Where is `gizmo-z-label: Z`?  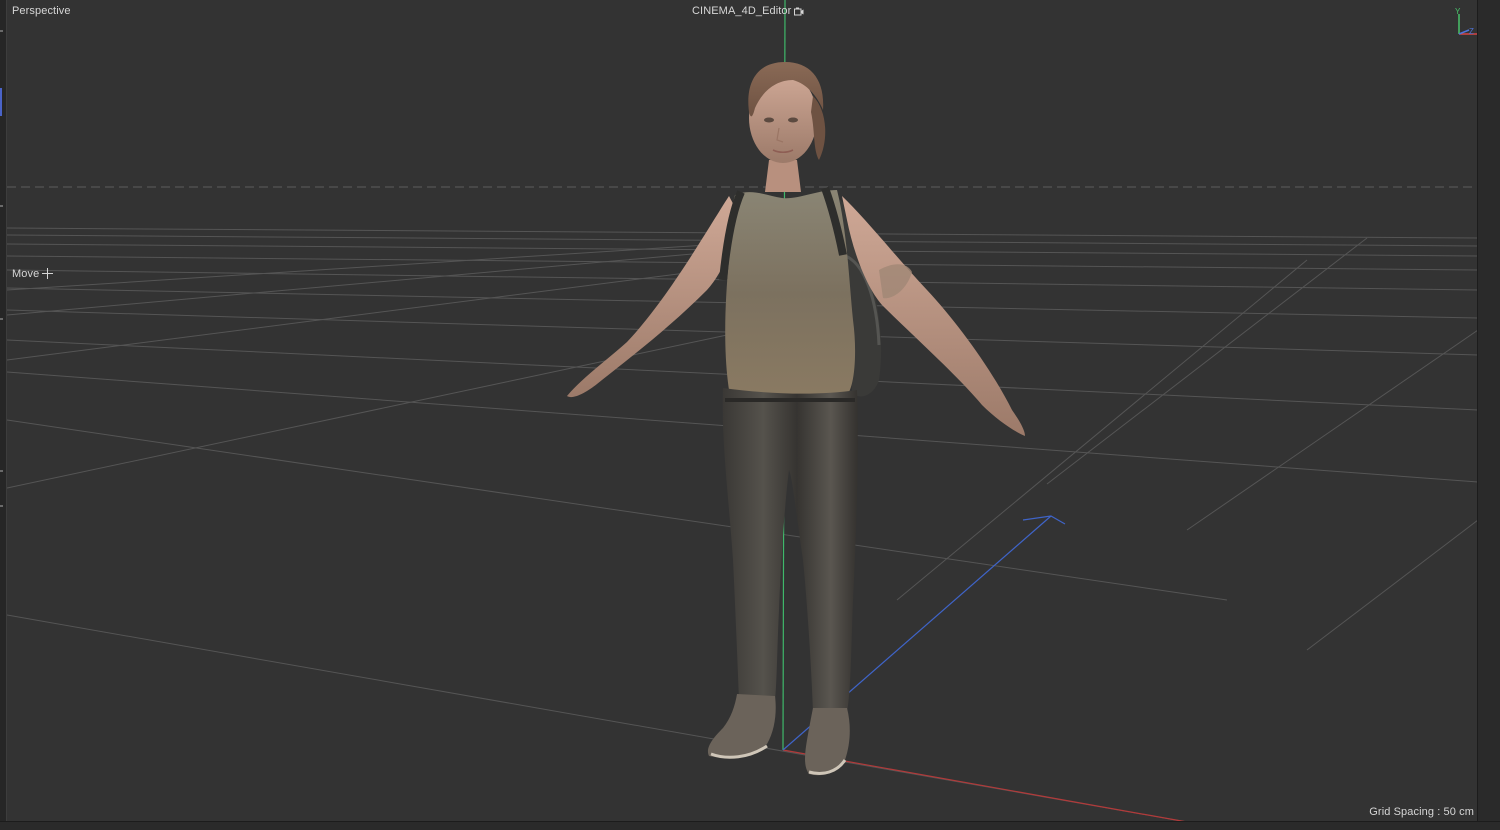
gizmo-z-label: Z is located at coordinates (1471, 31).